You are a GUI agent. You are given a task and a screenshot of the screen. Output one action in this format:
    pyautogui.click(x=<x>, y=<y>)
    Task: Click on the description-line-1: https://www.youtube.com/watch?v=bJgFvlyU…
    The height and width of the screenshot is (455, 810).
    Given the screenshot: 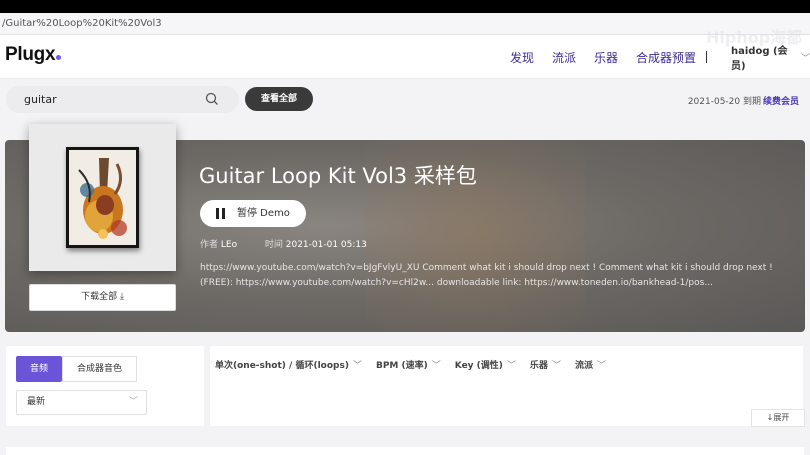 What is the action you would take?
    pyautogui.click(x=486, y=268)
    